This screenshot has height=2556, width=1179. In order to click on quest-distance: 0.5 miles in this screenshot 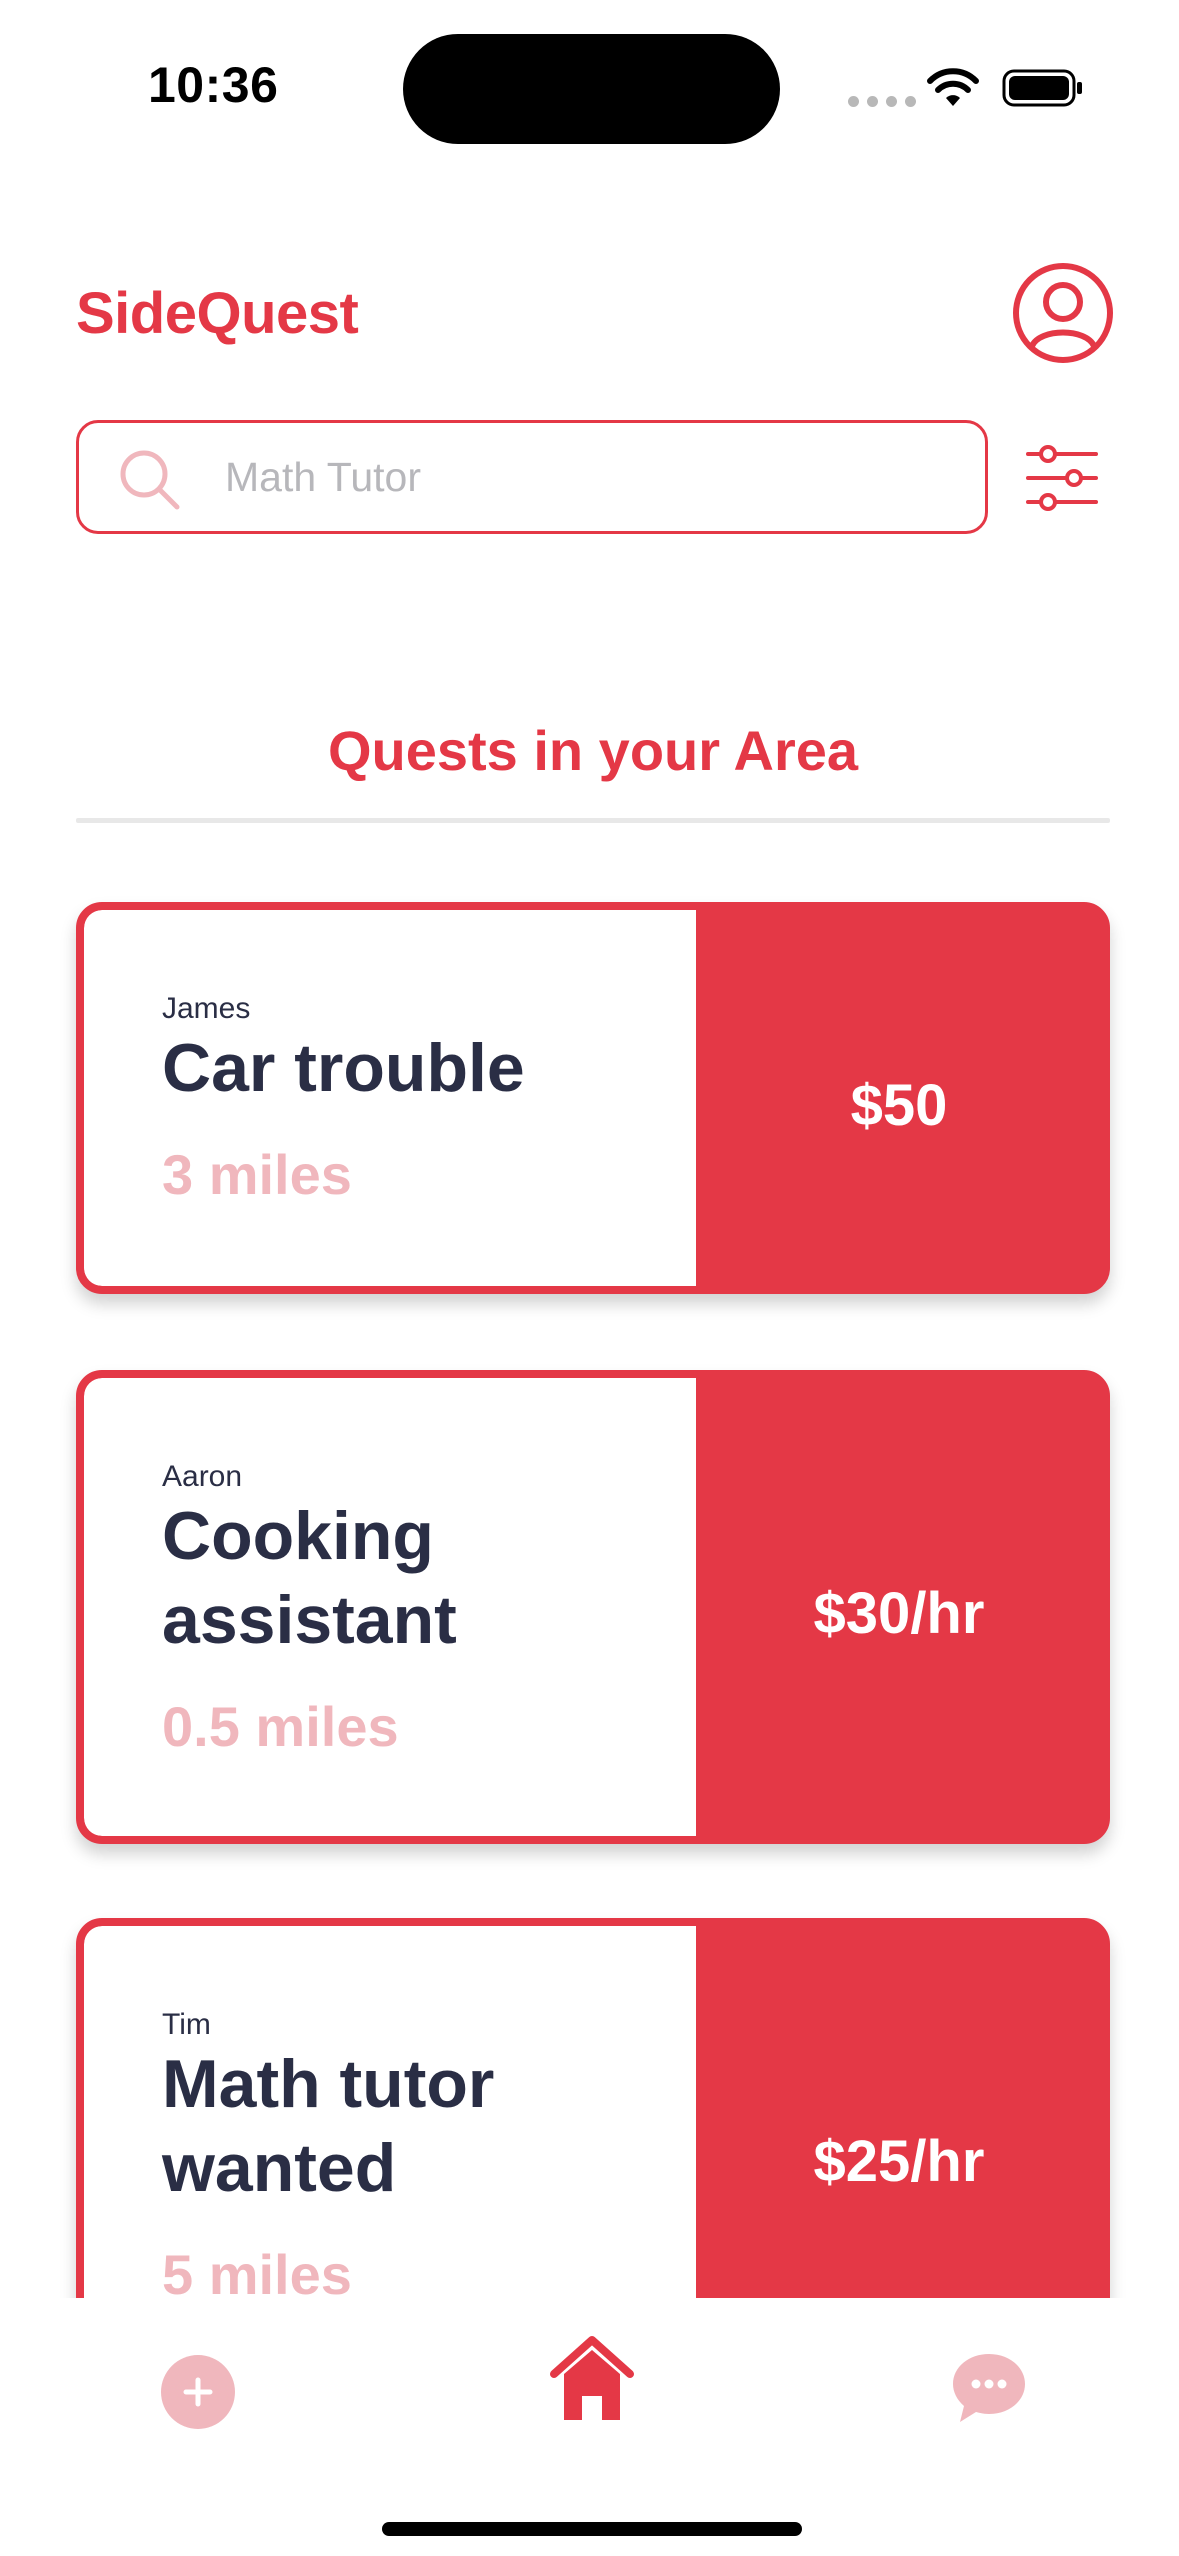, I will do `click(280, 1726)`.